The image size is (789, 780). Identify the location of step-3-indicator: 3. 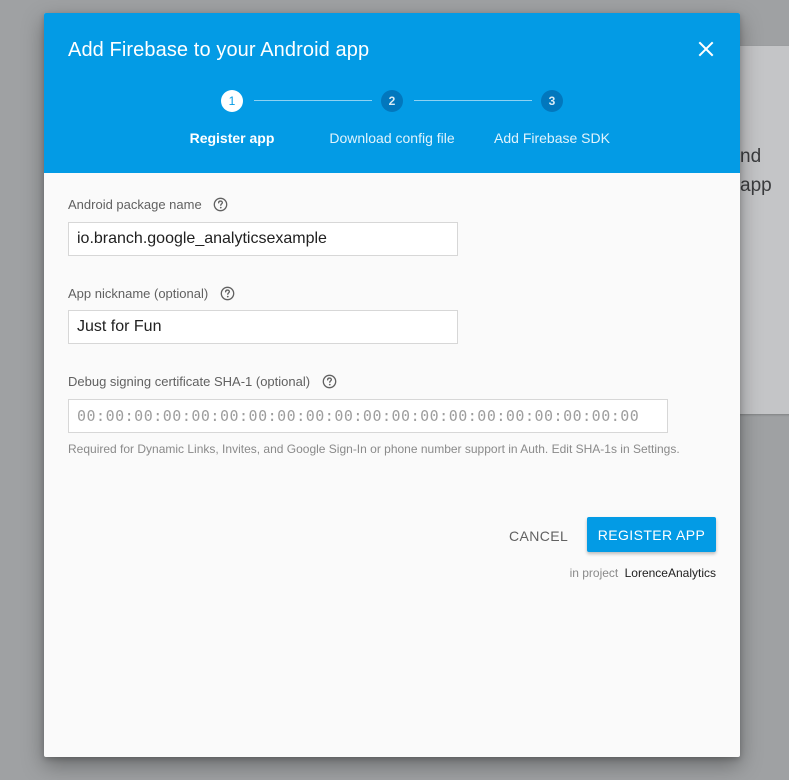
(552, 101).